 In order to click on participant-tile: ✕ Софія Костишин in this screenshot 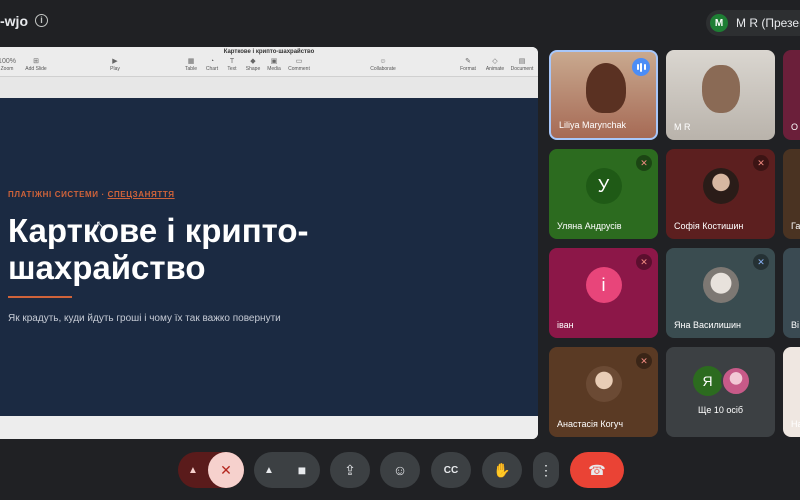, I will do `click(720, 194)`.